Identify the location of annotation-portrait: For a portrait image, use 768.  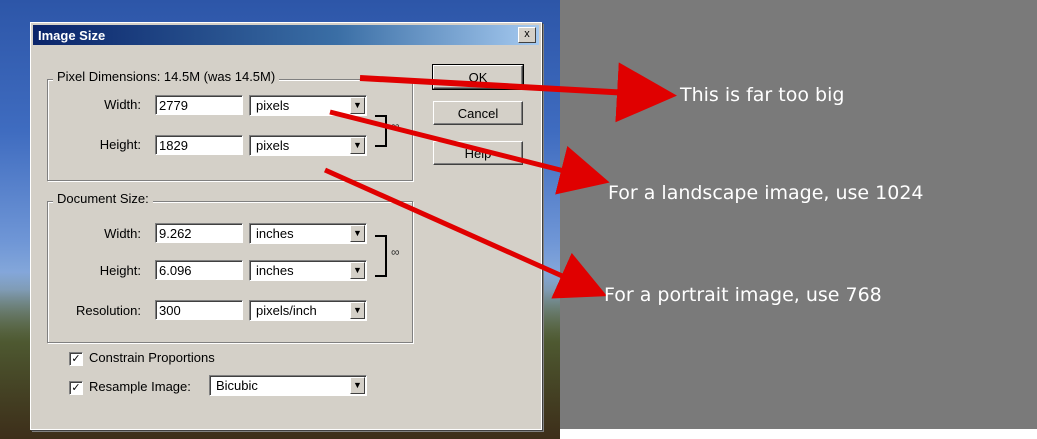
(743, 295).